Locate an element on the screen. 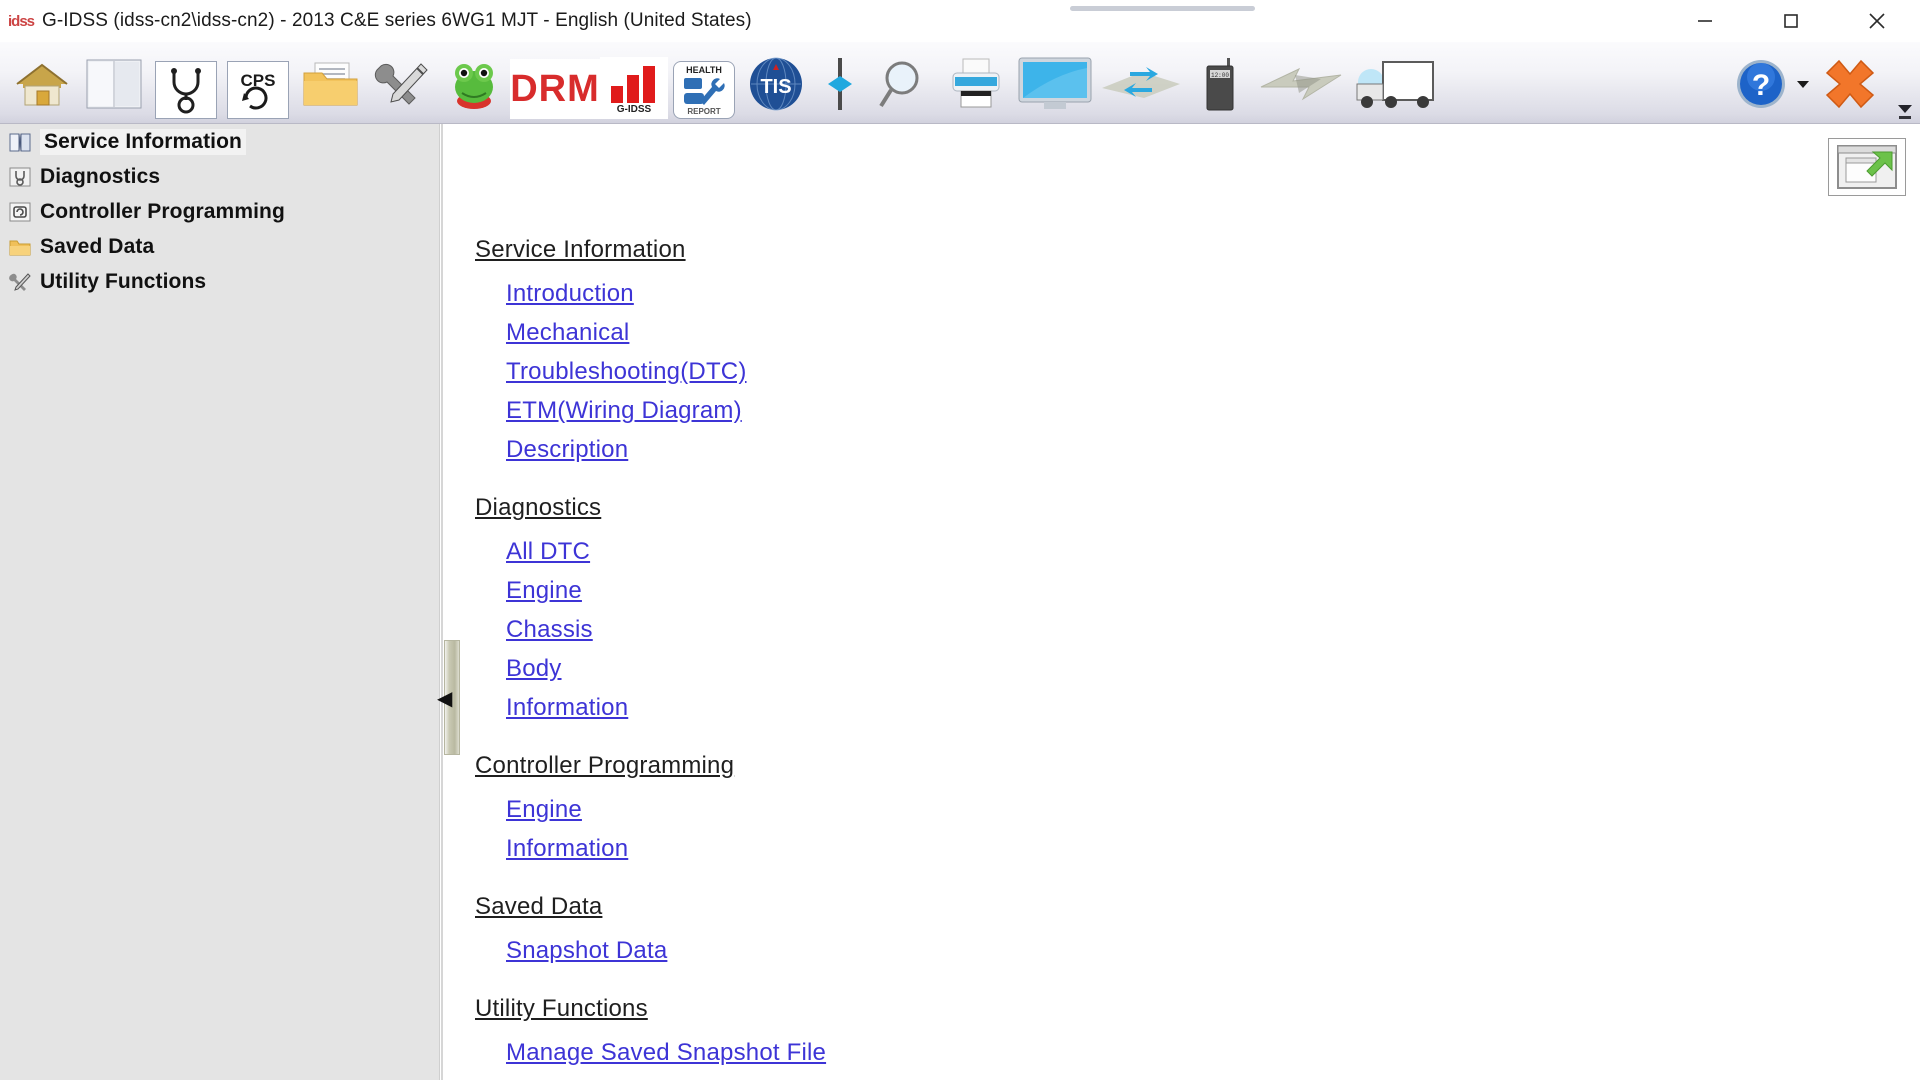 The image size is (1920, 1080). menu-link-row: Description is located at coordinates (1213, 450).